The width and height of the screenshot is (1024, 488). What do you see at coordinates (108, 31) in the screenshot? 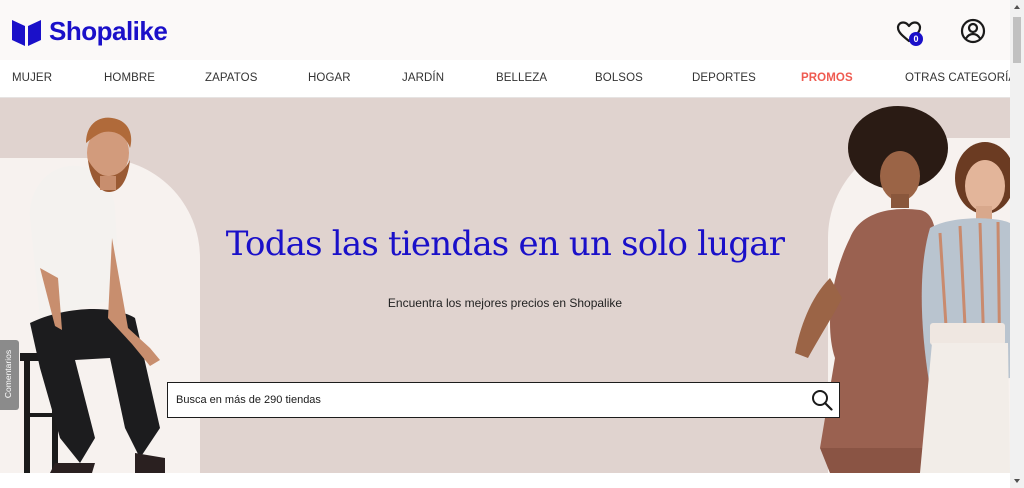
I see `brand-name: Shopalike` at bounding box center [108, 31].